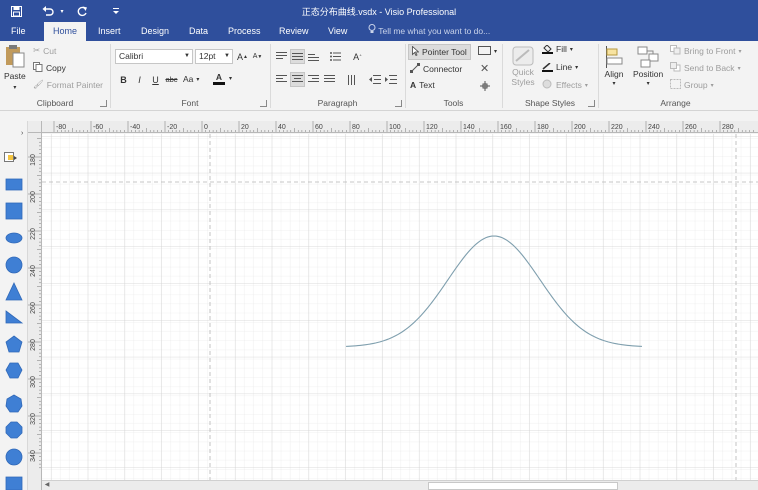 Image resolution: width=758 pixels, height=490 pixels. What do you see at coordinates (14, 457) in the screenshot?
I see `decagon-shape` at bounding box center [14, 457].